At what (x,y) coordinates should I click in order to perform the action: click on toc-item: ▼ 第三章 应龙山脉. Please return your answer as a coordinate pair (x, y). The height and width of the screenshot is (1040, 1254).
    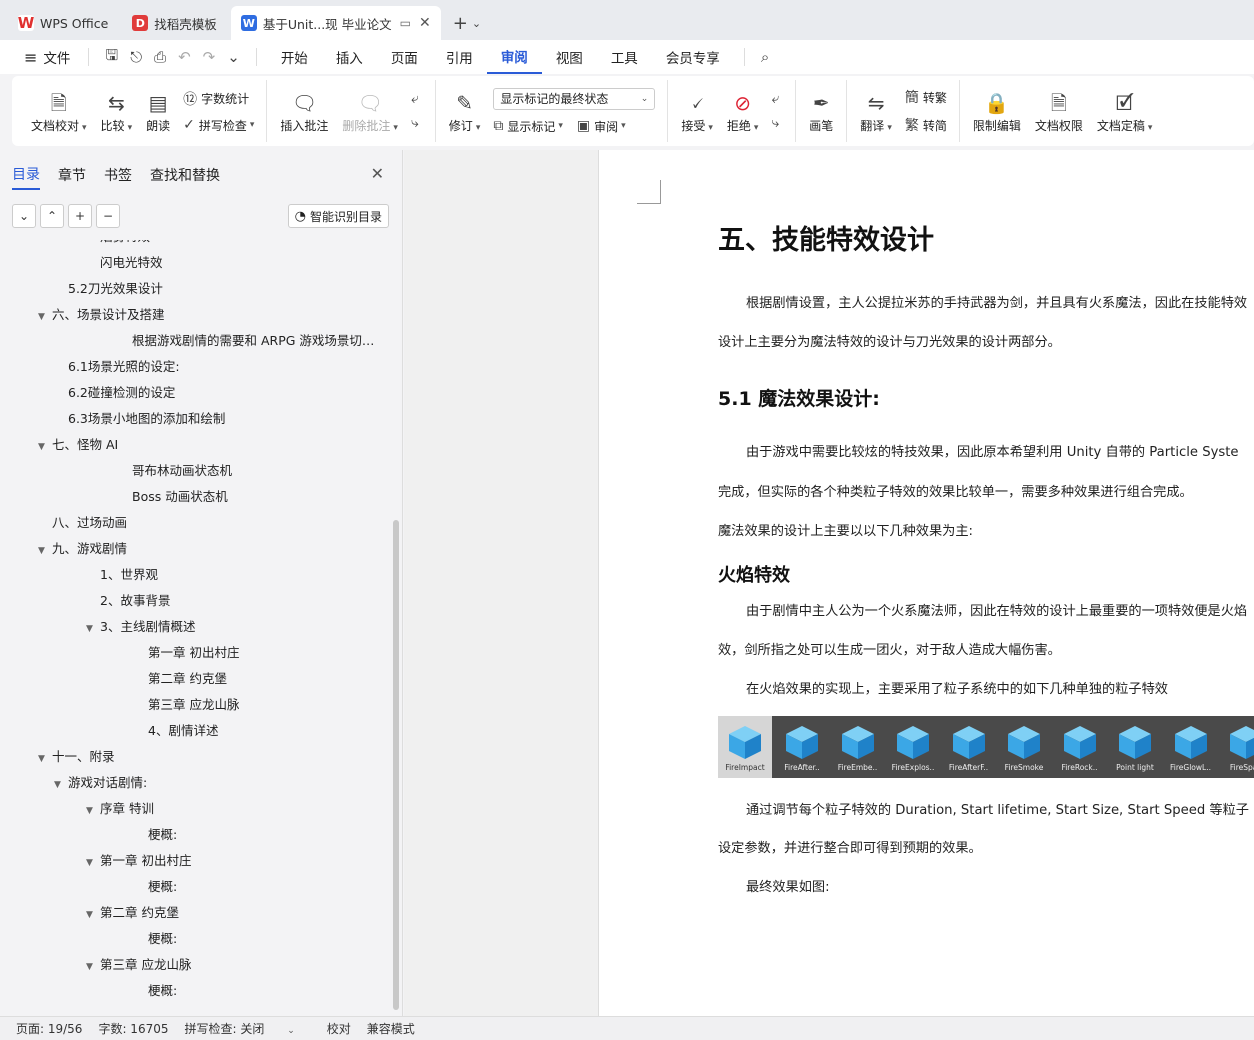
    Looking at the image, I should click on (138, 965).